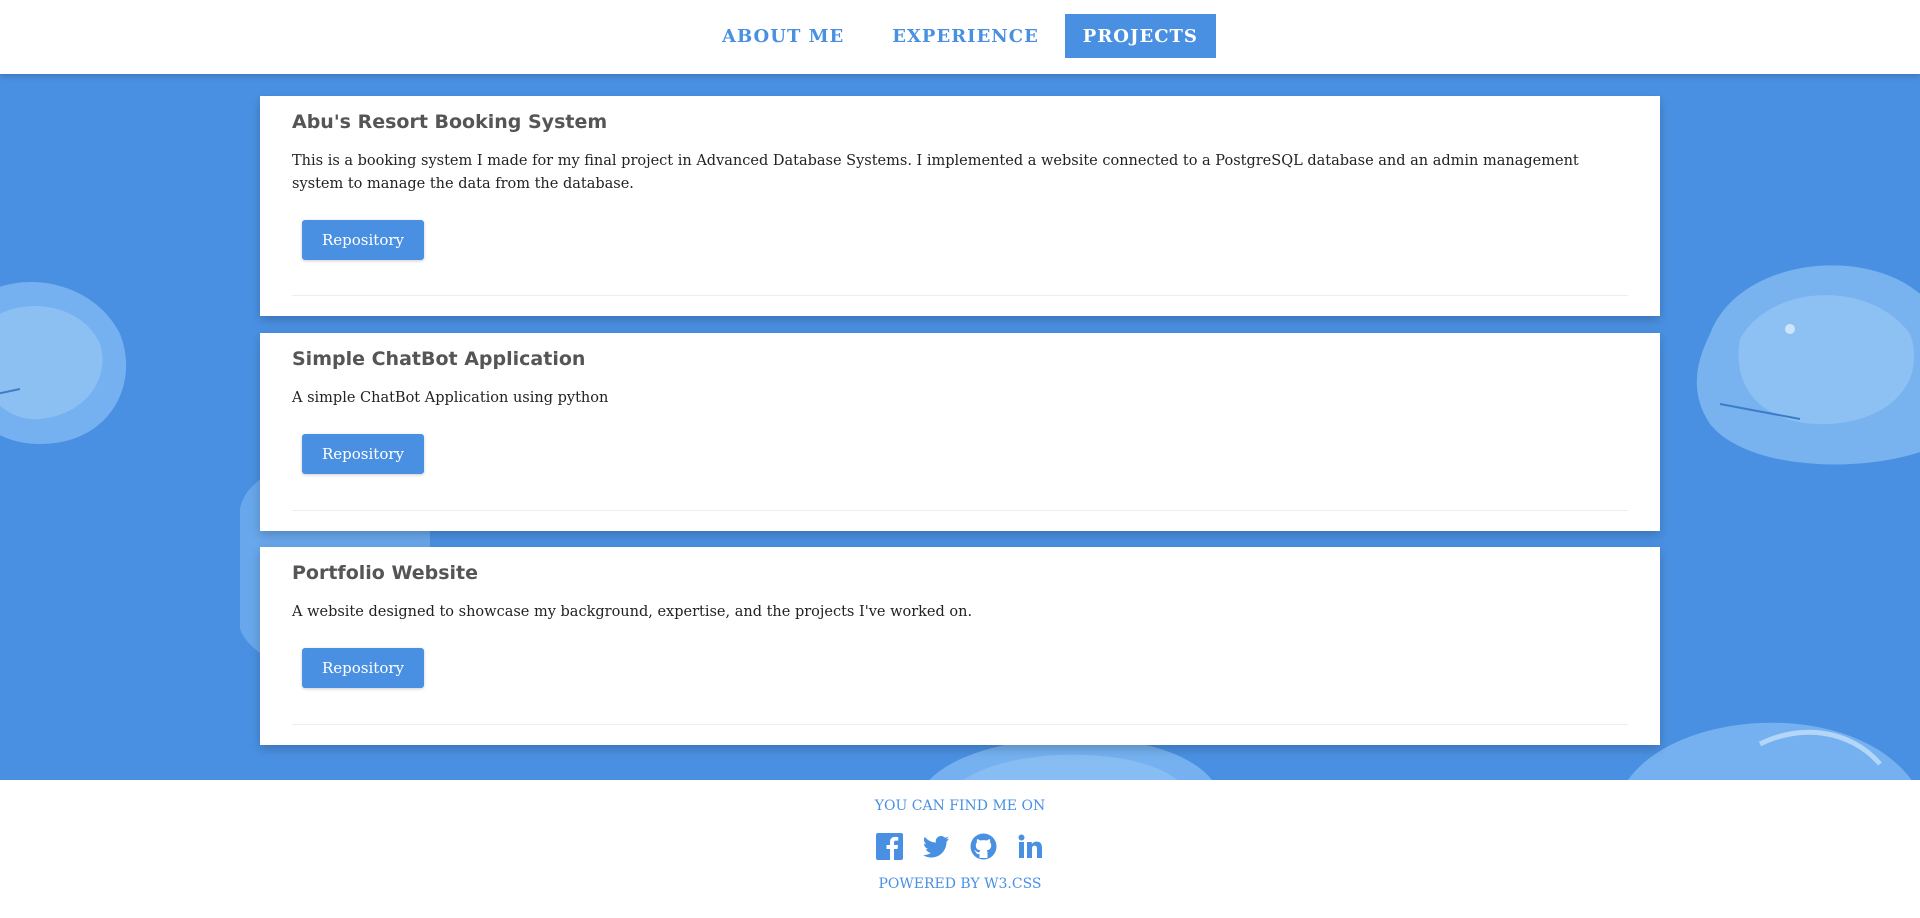 This screenshot has height=918, width=1920. I want to click on nav-about-me: ABOUT ME, so click(783, 36).